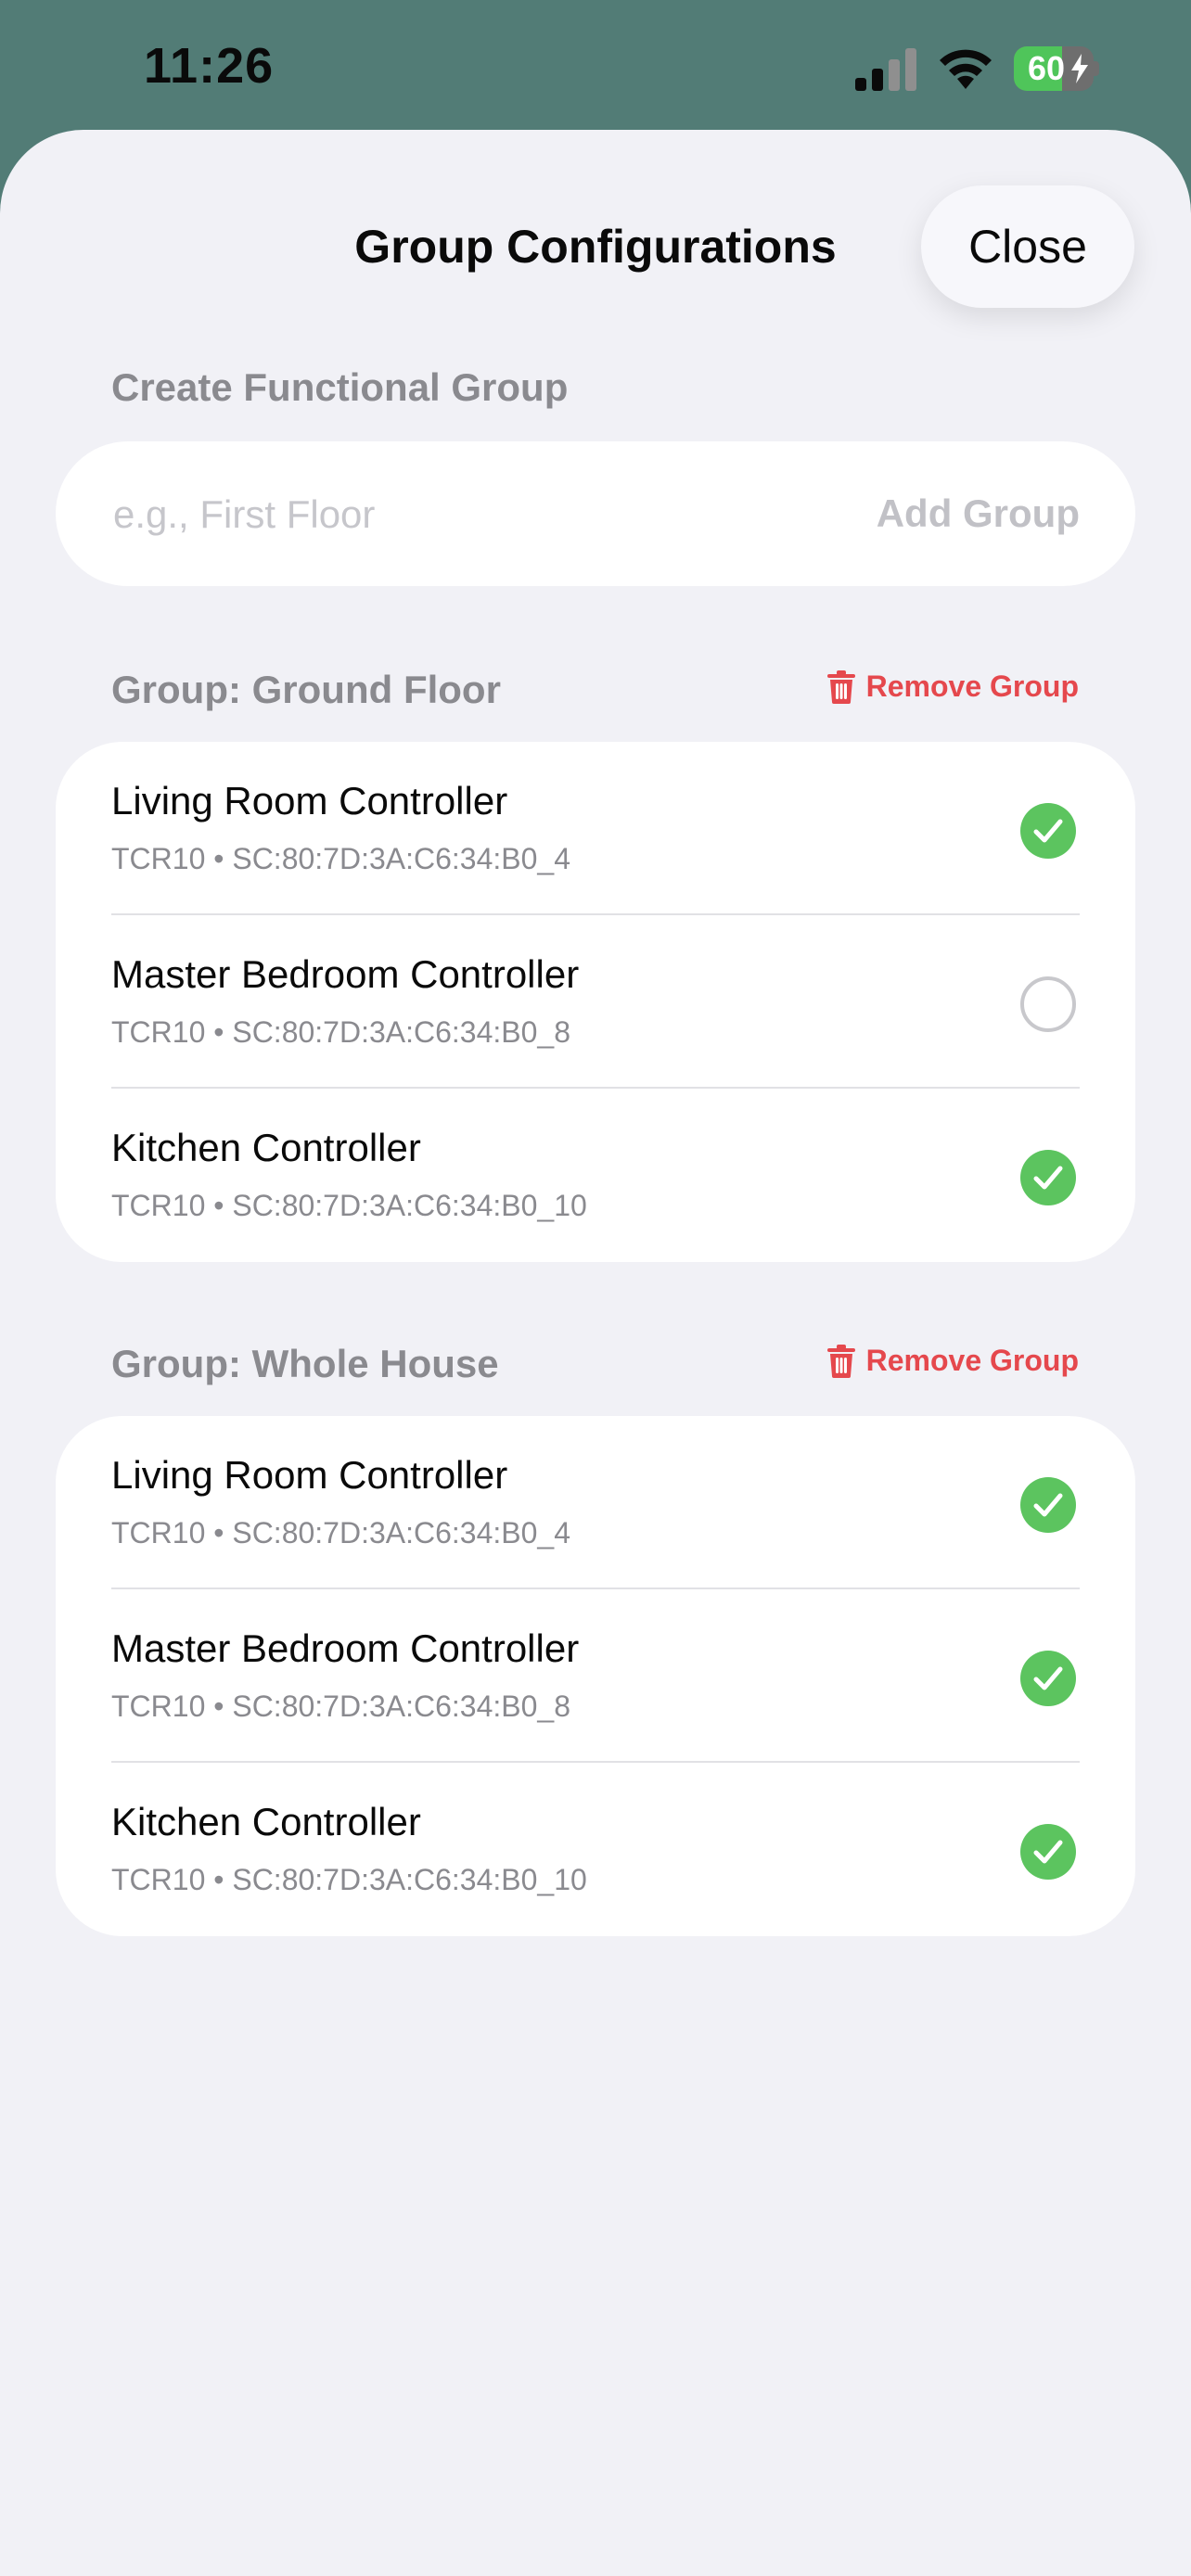 This screenshot has width=1191, height=2576. What do you see at coordinates (885, 69) in the screenshot?
I see `signal-icon` at bounding box center [885, 69].